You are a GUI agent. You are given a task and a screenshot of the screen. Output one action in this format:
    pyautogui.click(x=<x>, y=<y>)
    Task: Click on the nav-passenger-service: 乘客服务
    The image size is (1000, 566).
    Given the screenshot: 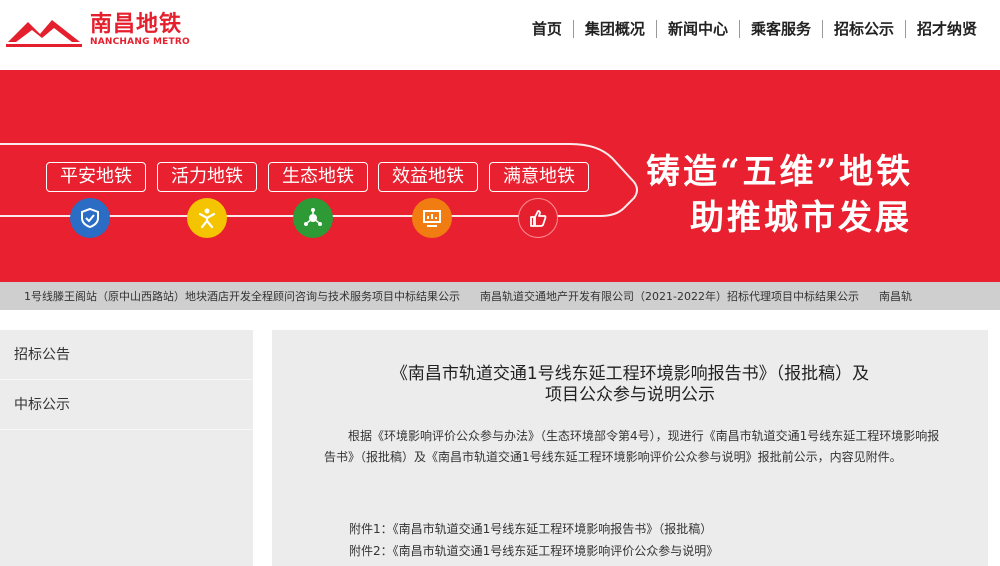 What is the action you would take?
    pyautogui.click(x=781, y=29)
    